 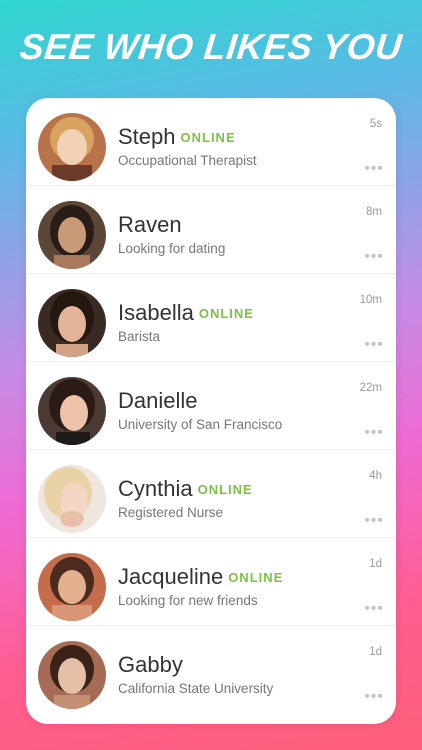 What do you see at coordinates (196, 688) in the screenshot?
I see `person-subtitle: California State University` at bounding box center [196, 688].